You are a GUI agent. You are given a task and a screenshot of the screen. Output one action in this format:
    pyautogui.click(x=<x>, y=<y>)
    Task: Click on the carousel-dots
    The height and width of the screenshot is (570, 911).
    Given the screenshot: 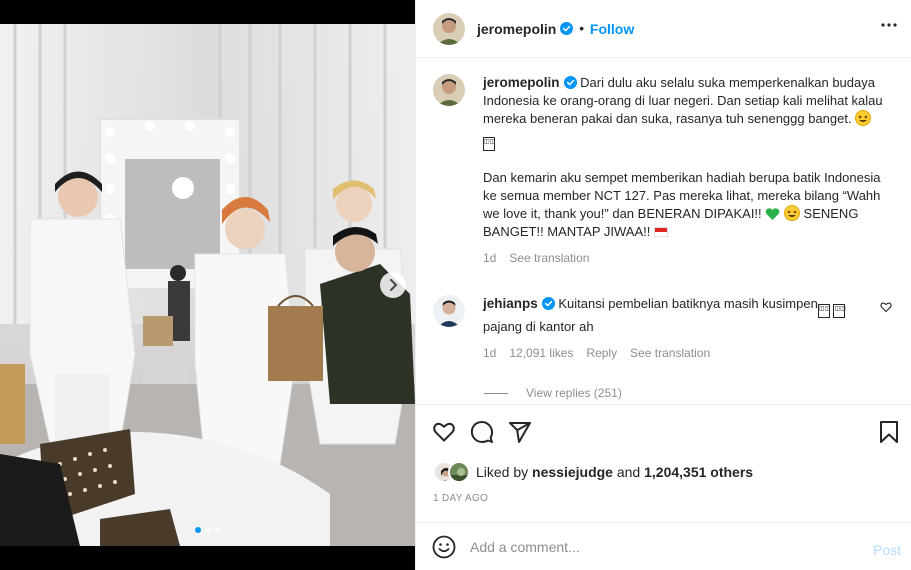 What is the action you would take?
    pyautogui.click(x=207, y=530)
    